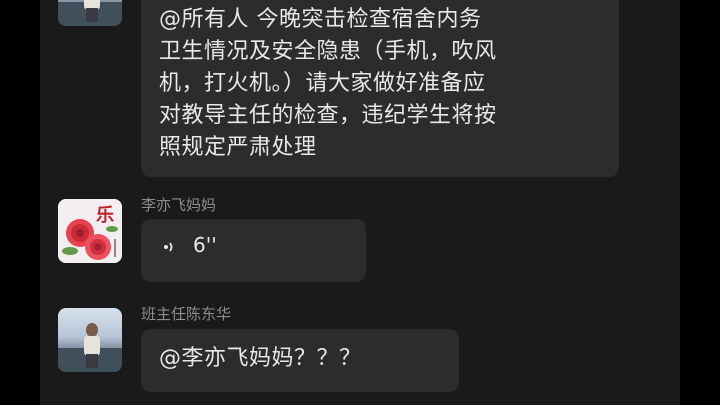 The width and height of the screenshot is (720, 405). Describe the element at coordinates (90, 231) in the screenshot. I see `avatar: 乐` at that location.